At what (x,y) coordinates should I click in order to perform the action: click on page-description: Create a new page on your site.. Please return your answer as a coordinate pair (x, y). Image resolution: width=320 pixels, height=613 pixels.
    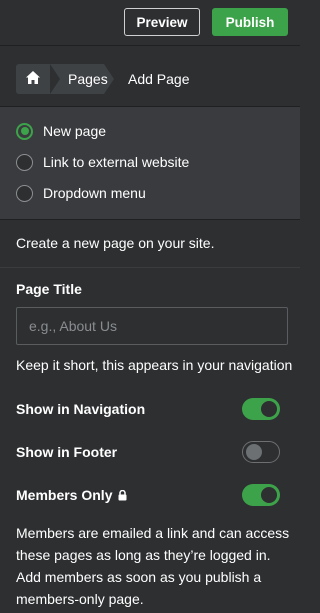
    Looking at the image, I should click on (115, 243).